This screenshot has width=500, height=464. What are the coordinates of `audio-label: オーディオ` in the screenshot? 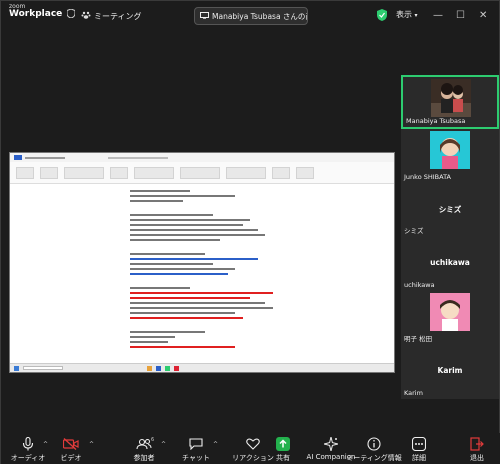 It's located at (28, 458).